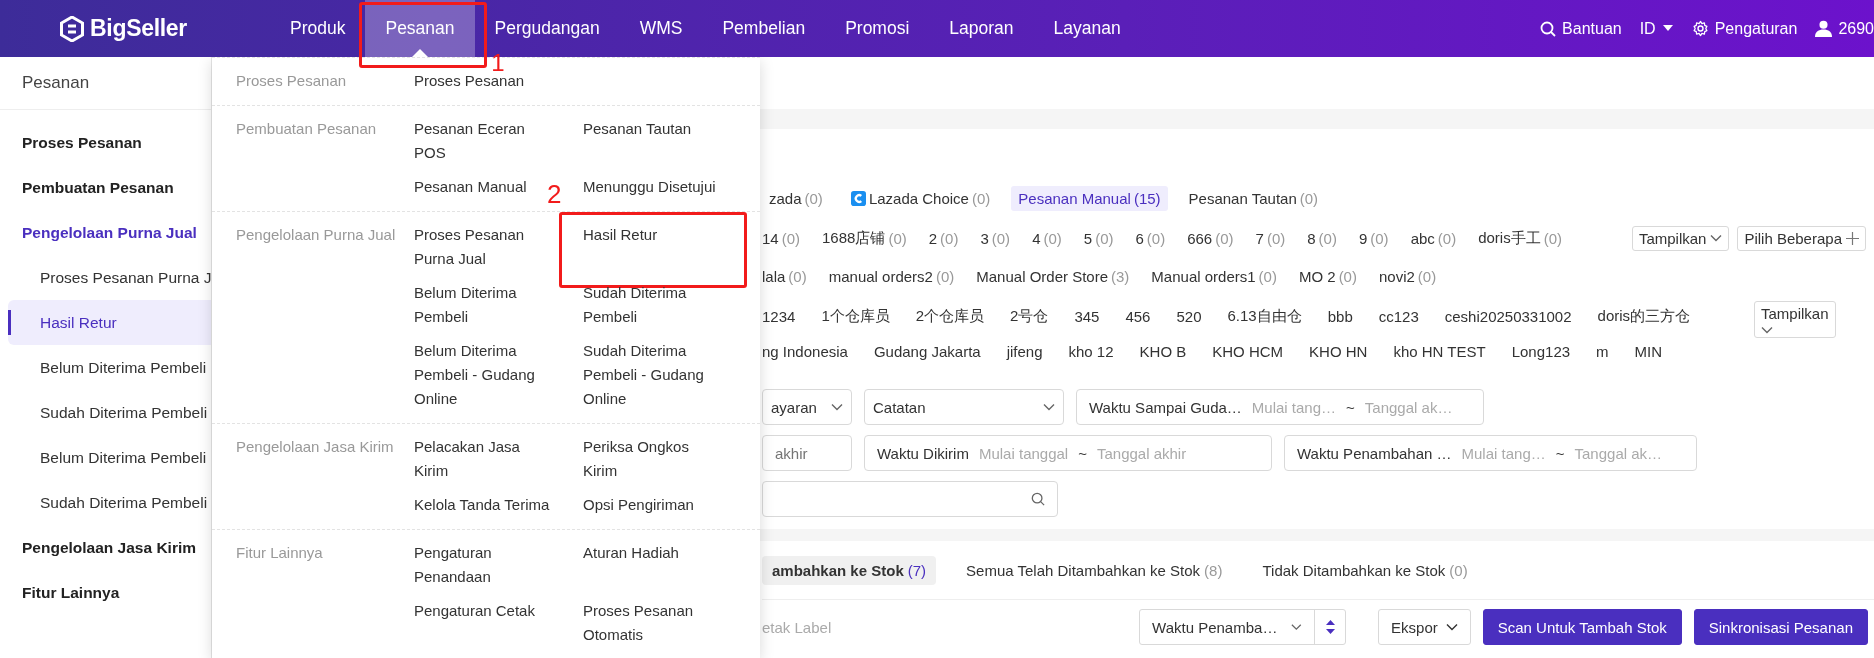 The width and height of the screenshot is (1874, 658). I want to click on nav-tab: WMS, so click(661, 28).